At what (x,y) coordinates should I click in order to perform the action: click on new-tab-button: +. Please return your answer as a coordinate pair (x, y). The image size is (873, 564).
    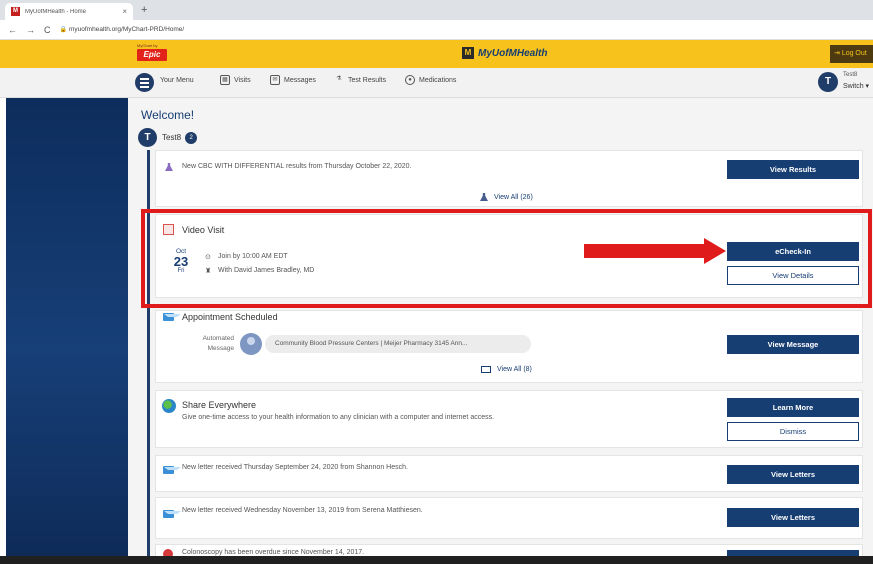
    Looking at the image, I should click on (144, 10).